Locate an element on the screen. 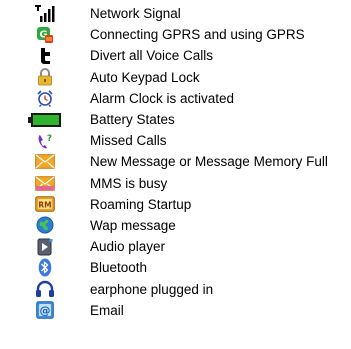  gprs-icon: G is located at coordinates (45, 34).